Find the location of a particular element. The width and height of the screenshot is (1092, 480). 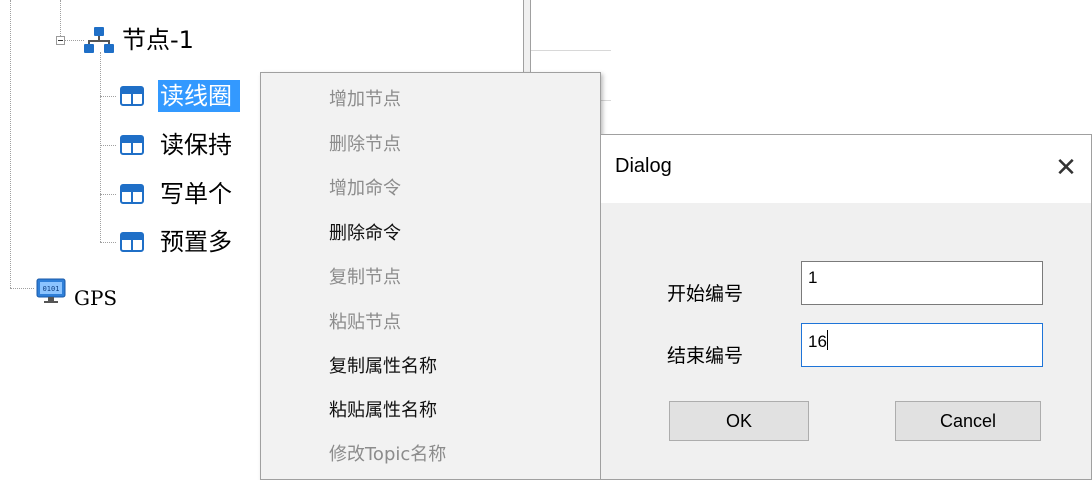

menu-item-rename-topic: 修改Topic名称 is located at coordinates (387, 455).